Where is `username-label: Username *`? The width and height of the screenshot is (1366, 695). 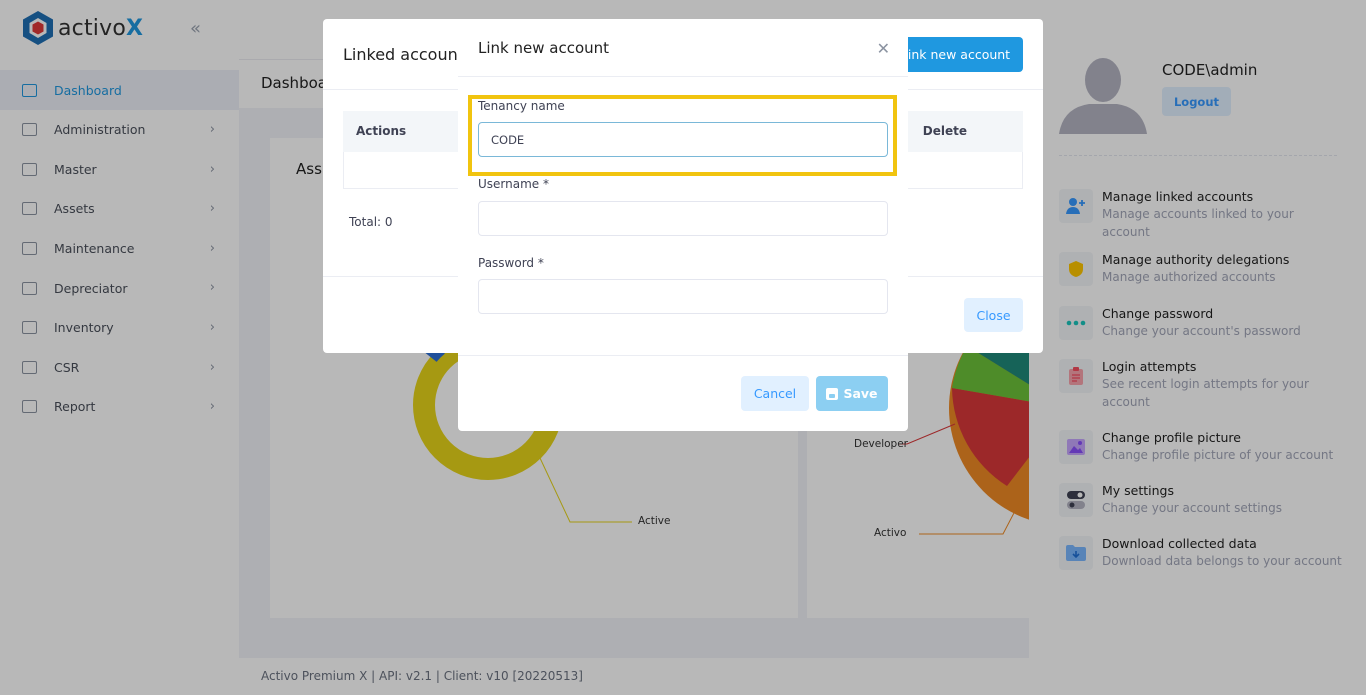
username-label: Username * is located at coordinates (513, 184).